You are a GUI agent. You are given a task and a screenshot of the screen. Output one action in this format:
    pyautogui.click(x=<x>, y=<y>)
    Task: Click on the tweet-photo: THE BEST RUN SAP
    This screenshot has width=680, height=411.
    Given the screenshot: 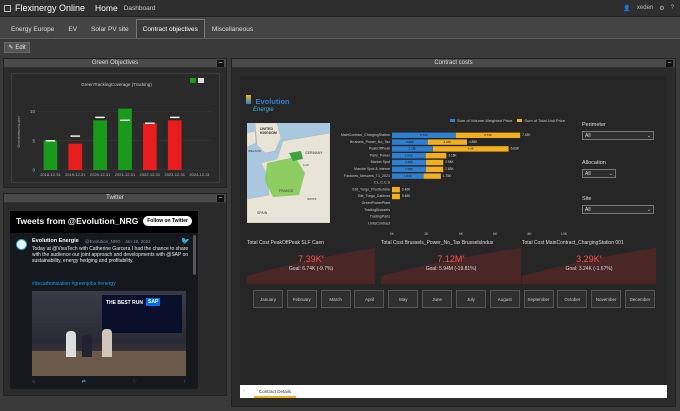 What is the action you would take?
    pyautogui.click(x=109, y=333)
    